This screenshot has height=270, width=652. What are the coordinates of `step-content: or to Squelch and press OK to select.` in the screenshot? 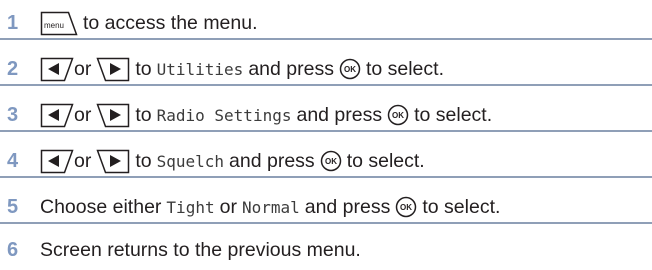 It's located at (232, 161).